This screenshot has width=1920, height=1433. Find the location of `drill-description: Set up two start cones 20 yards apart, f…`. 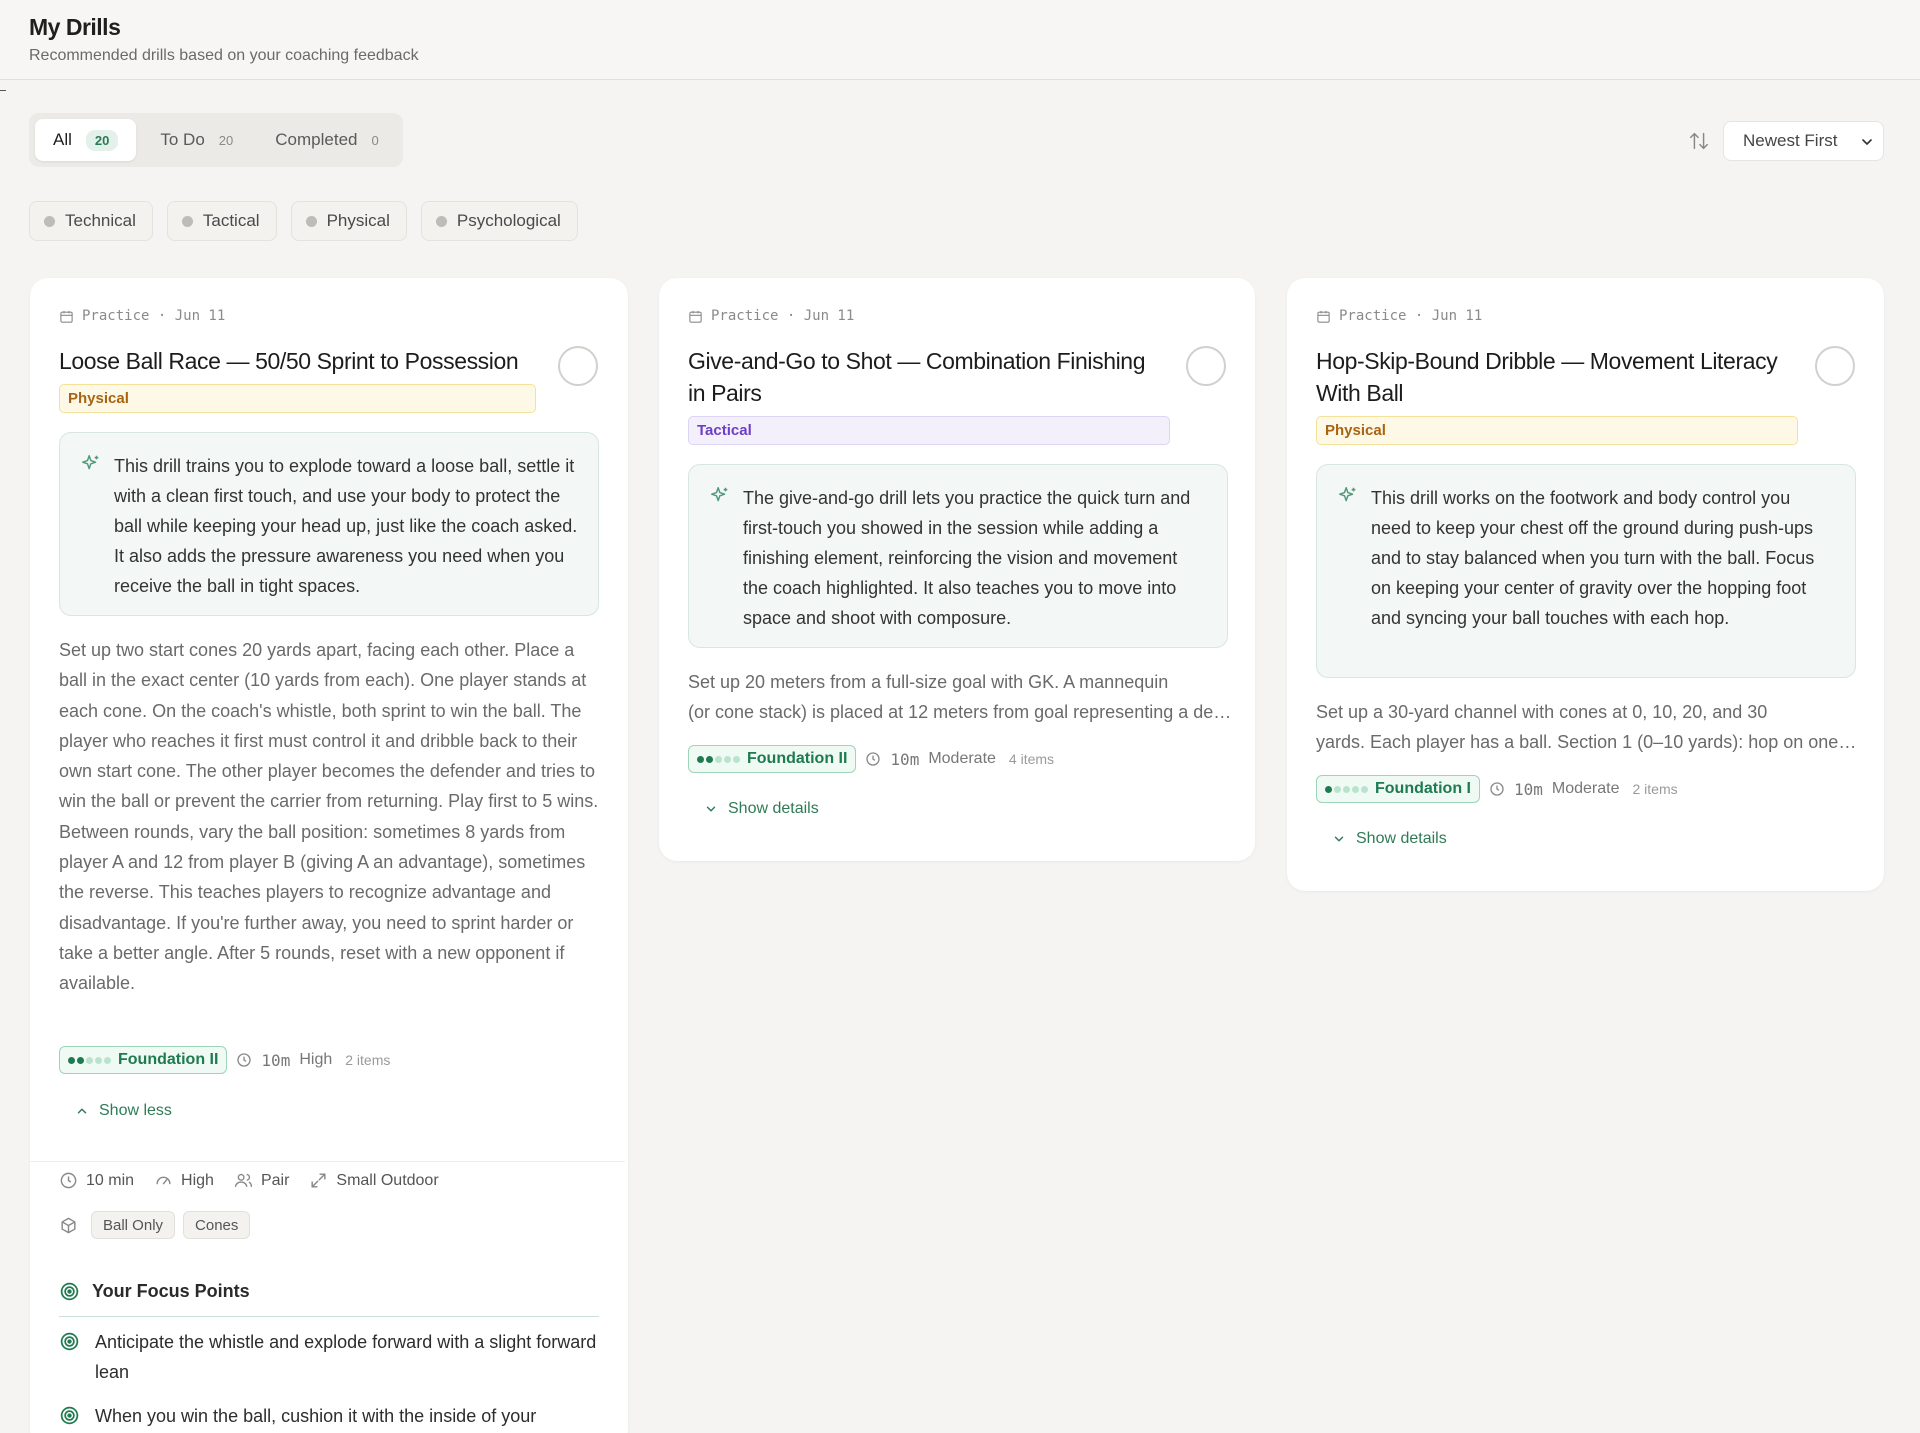

drill-description: Set up two start cones 20 yards apart, f… is located at coordinates (329, 817).